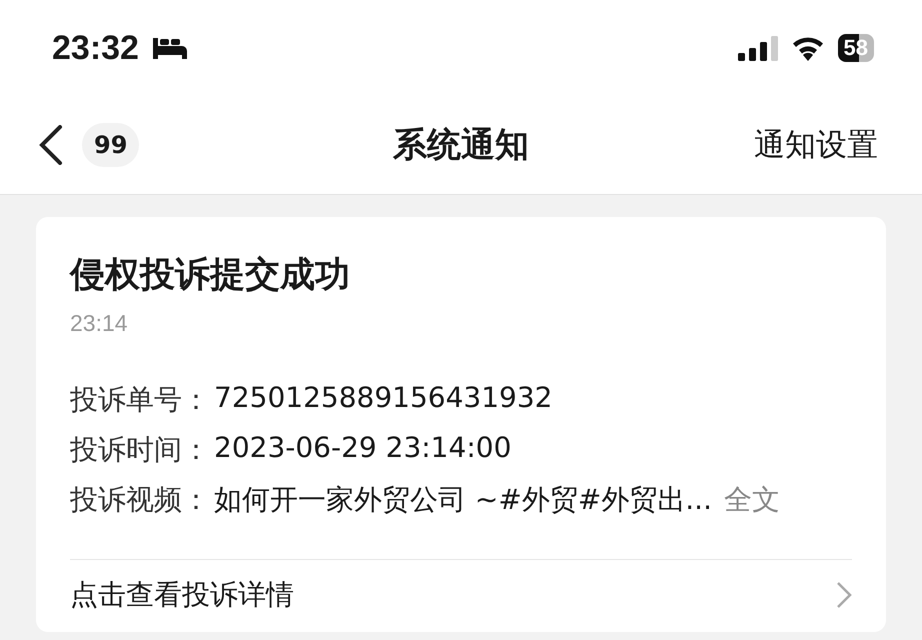 The height and width of the screenshot is (640, 922). Describe the element at coordinates (363, 448) in the screenshot. I see `field-value: 2023-06-29 23:14:00` at that location.